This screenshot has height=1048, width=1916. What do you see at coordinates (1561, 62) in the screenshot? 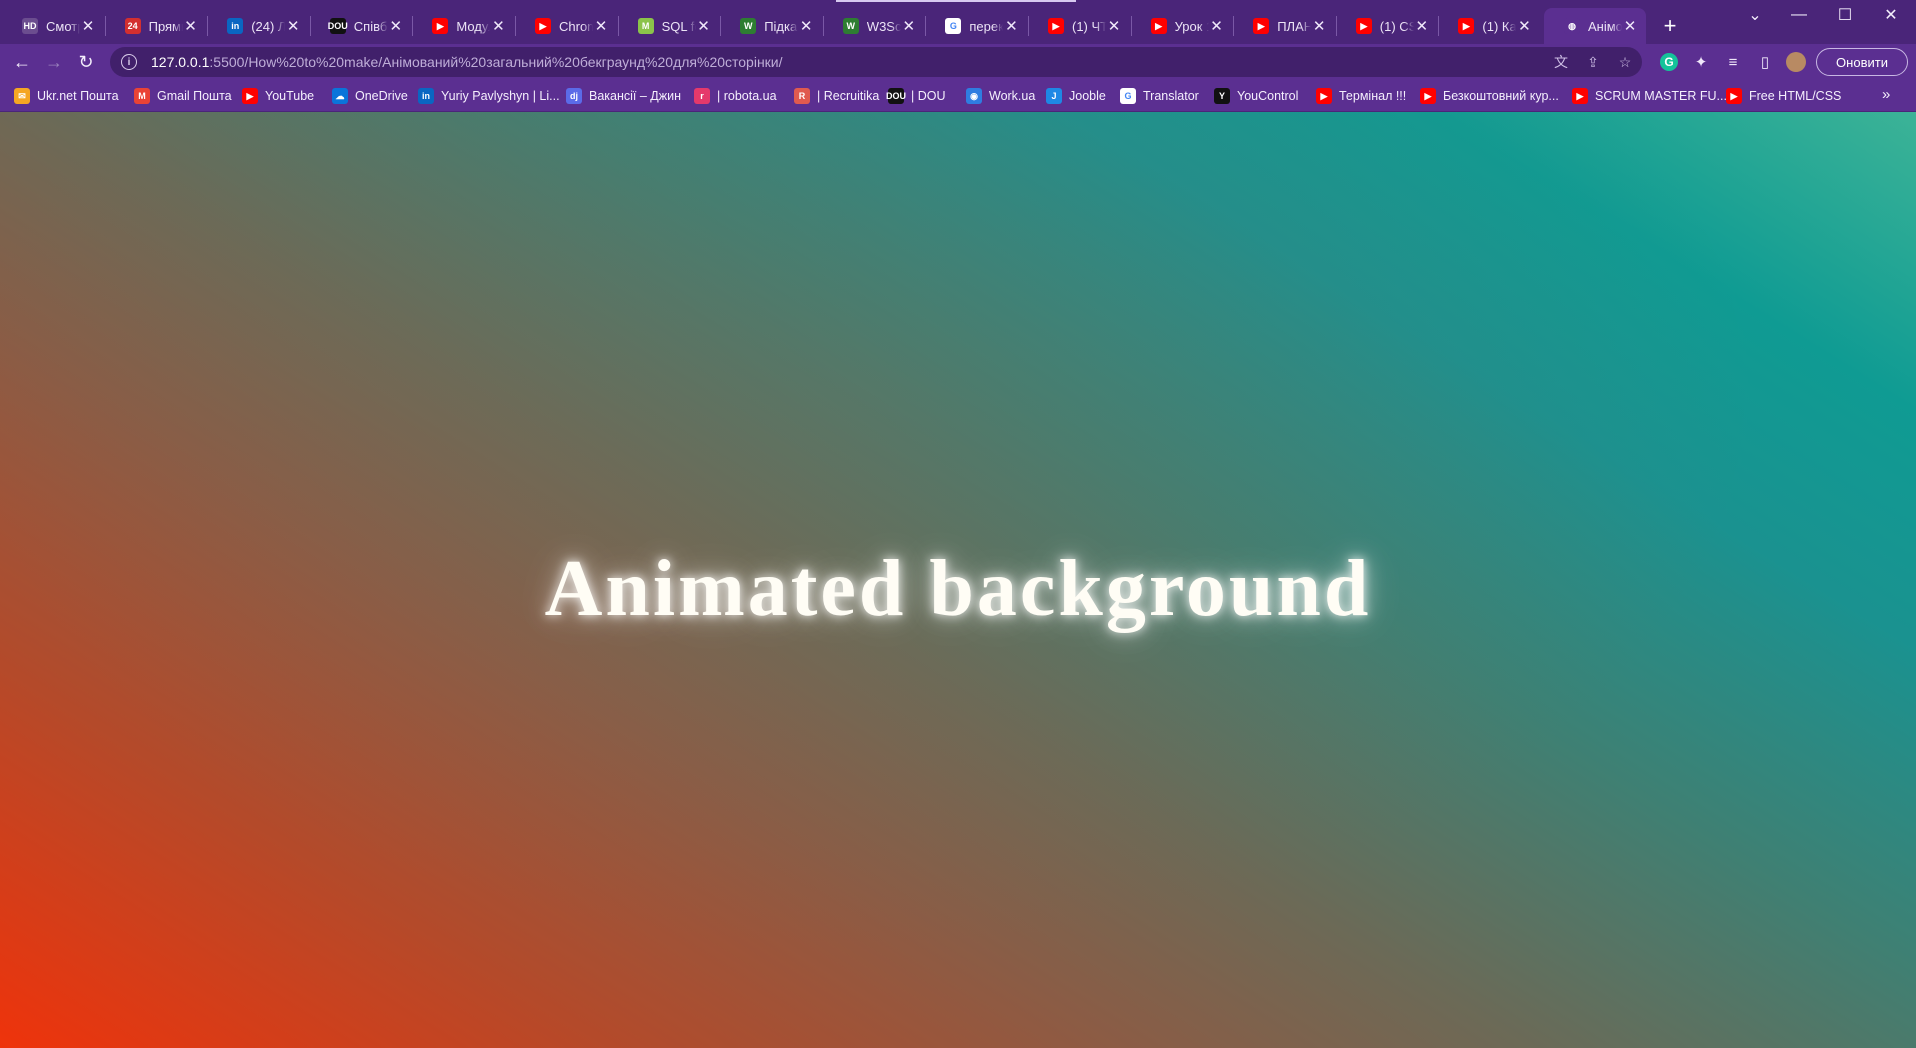
I see `translate-icon: 文` at bounding box center [1561, 62].